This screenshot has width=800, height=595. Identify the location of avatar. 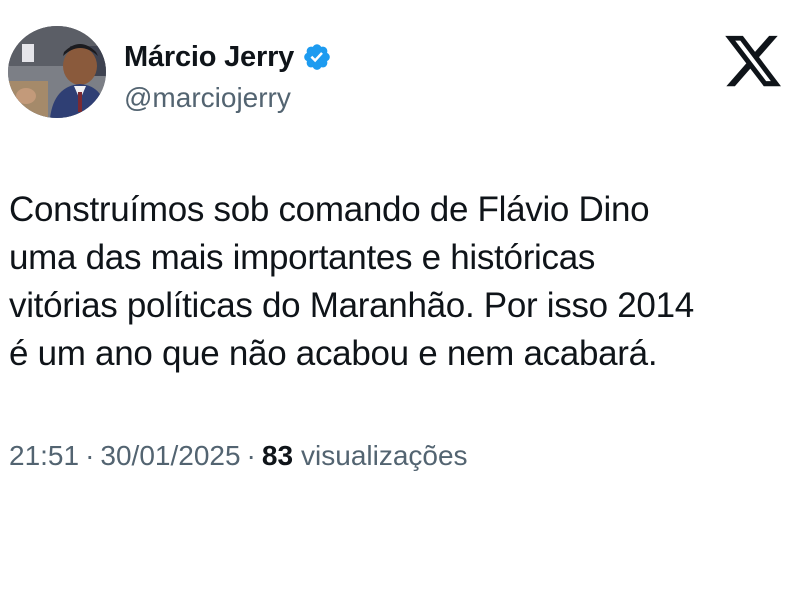
(57, 72).